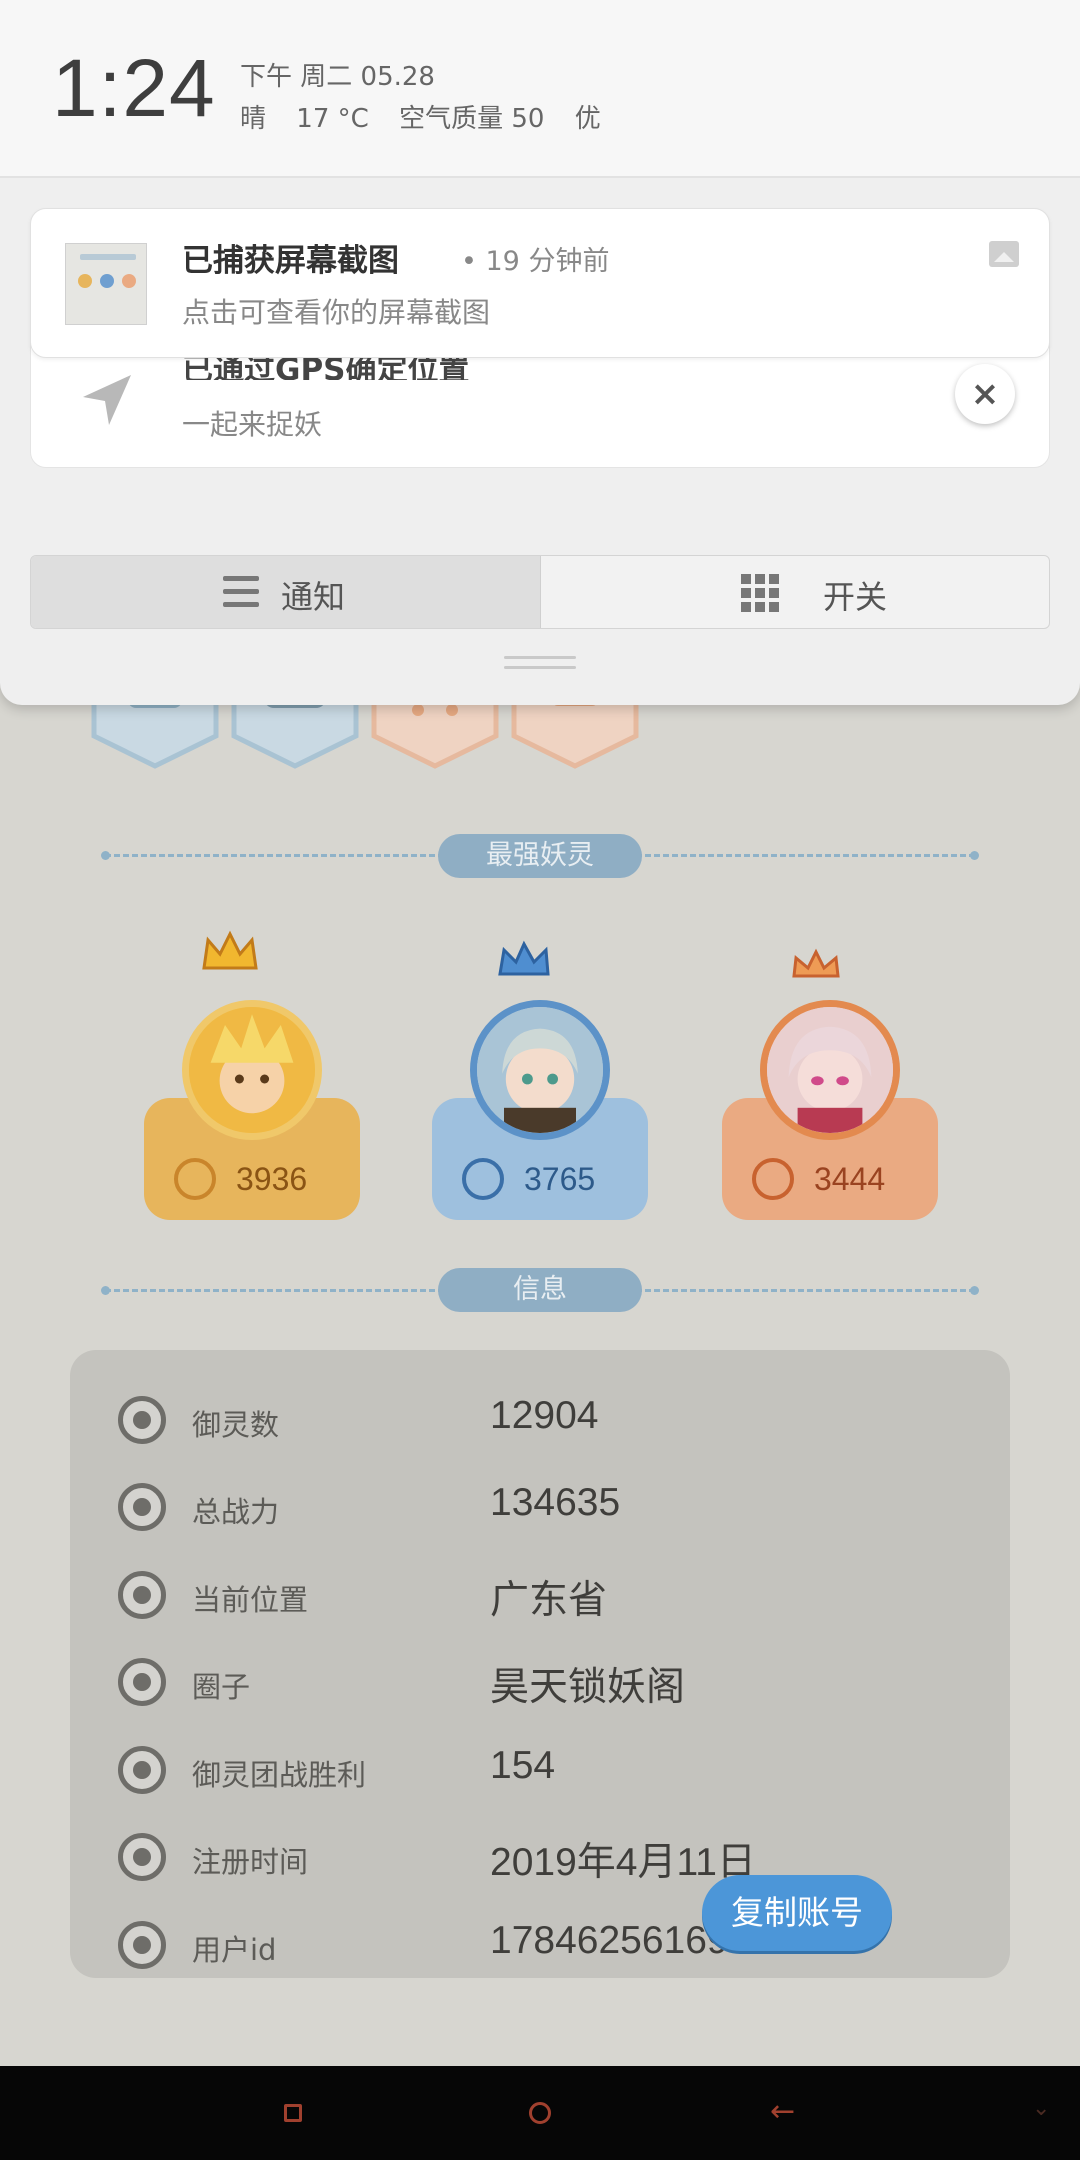 The height and width of the screenshot is (2160, 1080). I want to click on screenshot-thumbnail, so click(106, 284).